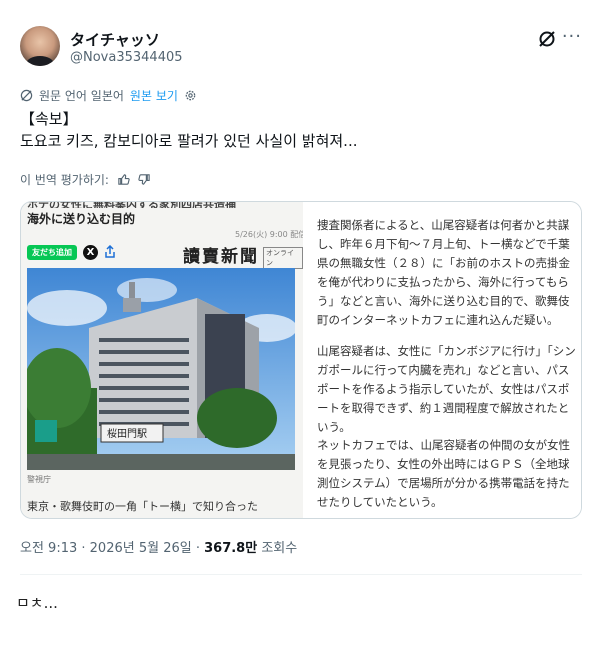  What do you see at coordinates (123, 179) in the screenshot?
I see `thumbs-up-icon` at bounding box center [123, 179].